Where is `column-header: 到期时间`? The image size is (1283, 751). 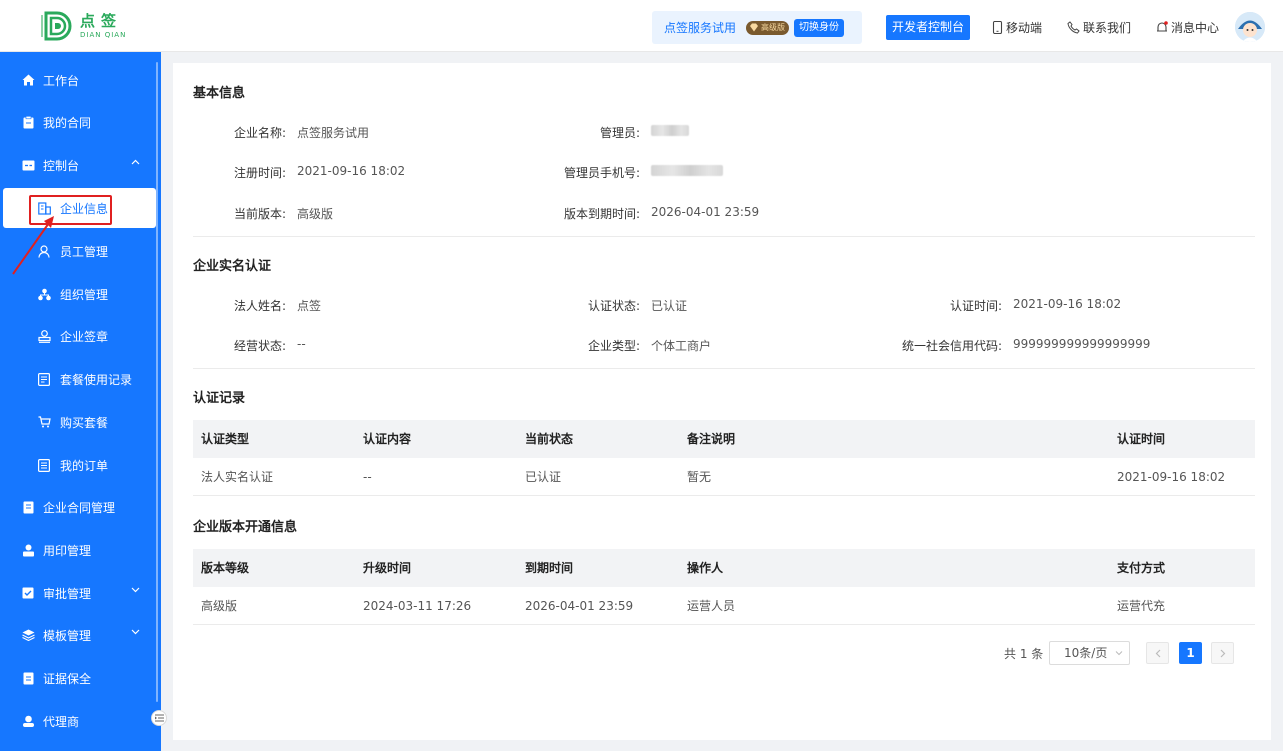
column-header: 到期时间 is located at coordinates (549, 568).